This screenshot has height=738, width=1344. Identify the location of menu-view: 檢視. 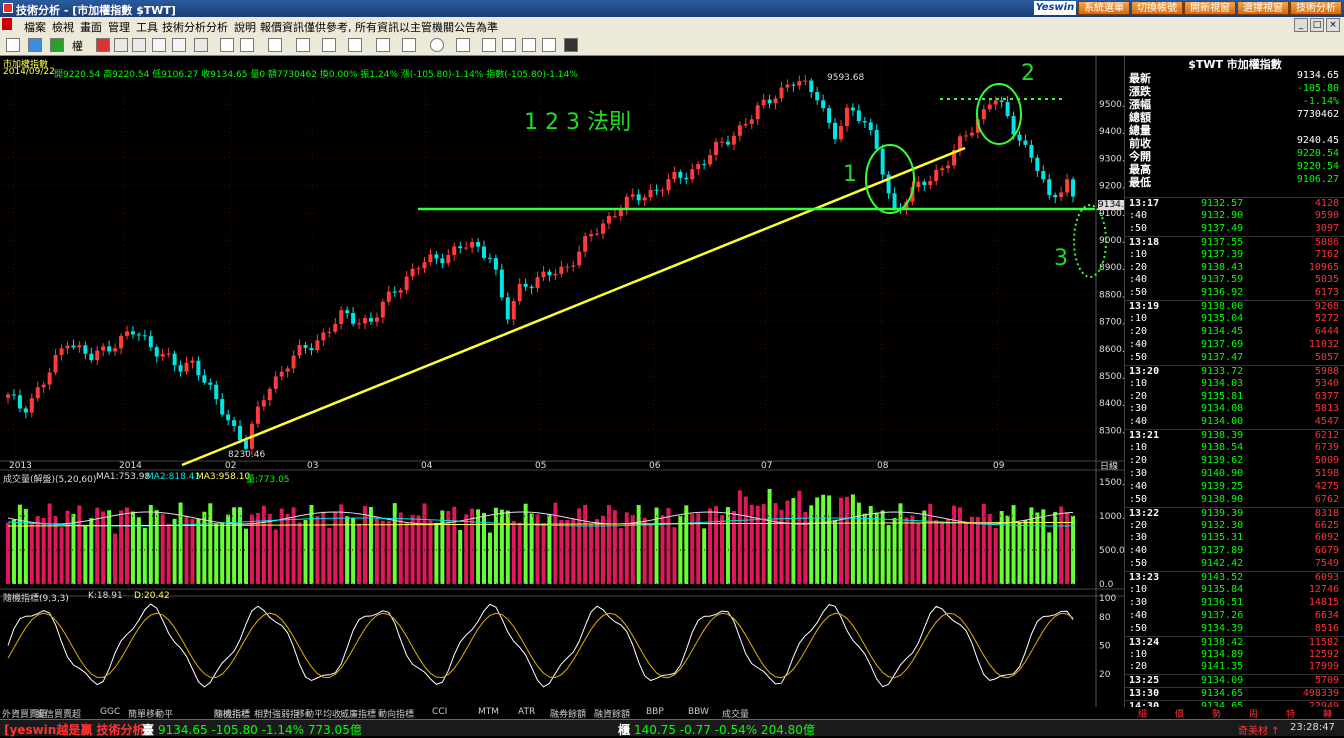
(63, 27).